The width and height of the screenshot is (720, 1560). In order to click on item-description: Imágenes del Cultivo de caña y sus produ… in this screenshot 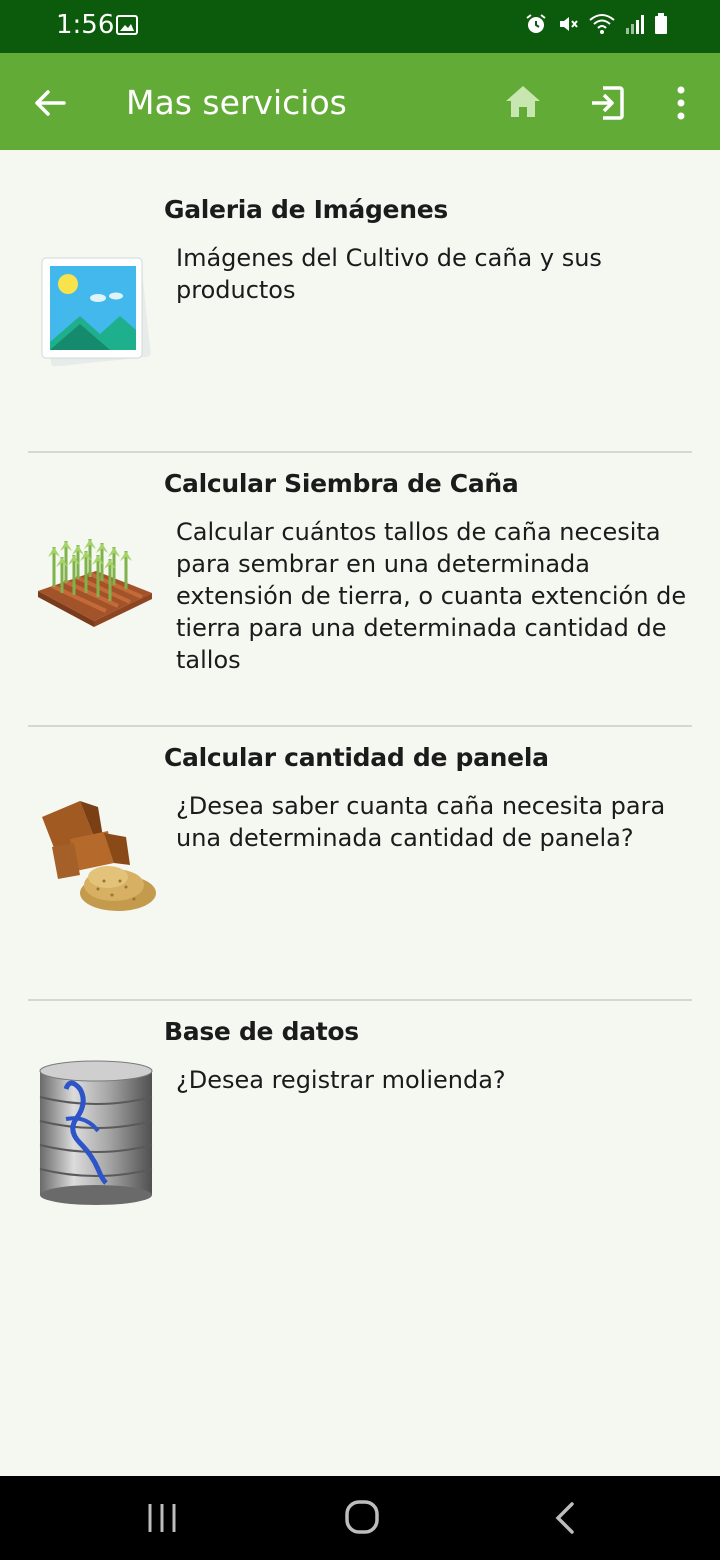, I will do `click(389, 274)`.